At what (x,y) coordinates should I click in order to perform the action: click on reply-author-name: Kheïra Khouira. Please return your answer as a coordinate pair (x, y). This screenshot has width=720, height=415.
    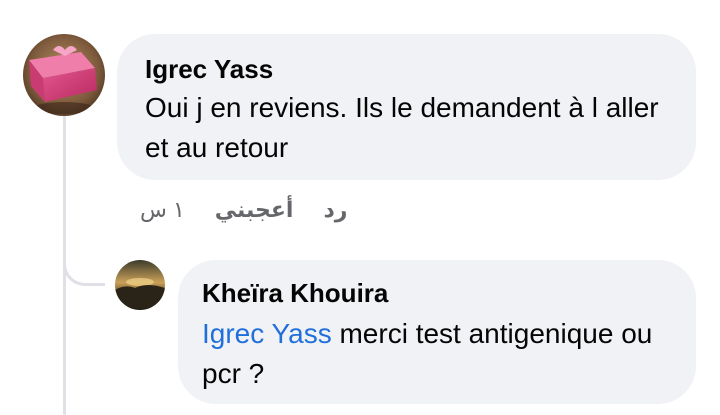
    Looking at the image, I should click on (437, 293).